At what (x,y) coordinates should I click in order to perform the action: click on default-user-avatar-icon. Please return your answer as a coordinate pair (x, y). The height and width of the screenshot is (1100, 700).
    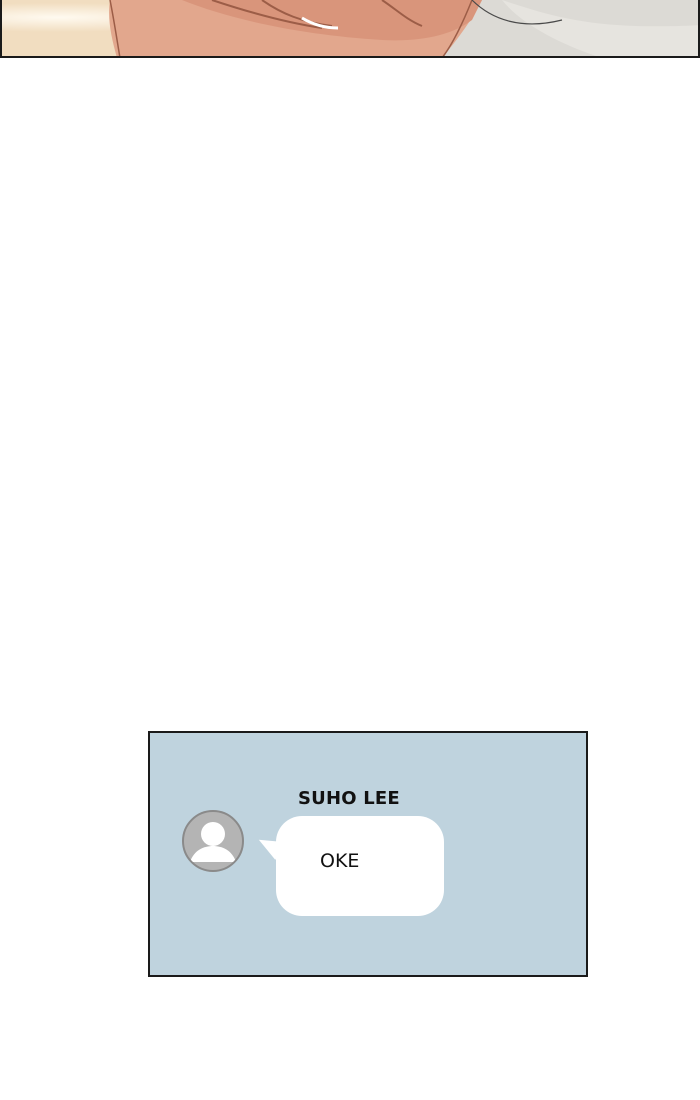
    Looking at the image, I should click on (213, 841).